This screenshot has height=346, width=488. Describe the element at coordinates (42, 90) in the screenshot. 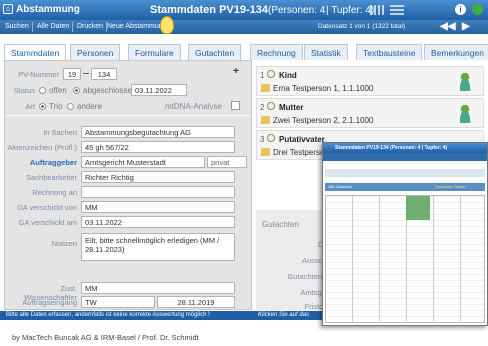

I see `status-open-radio` at that location.